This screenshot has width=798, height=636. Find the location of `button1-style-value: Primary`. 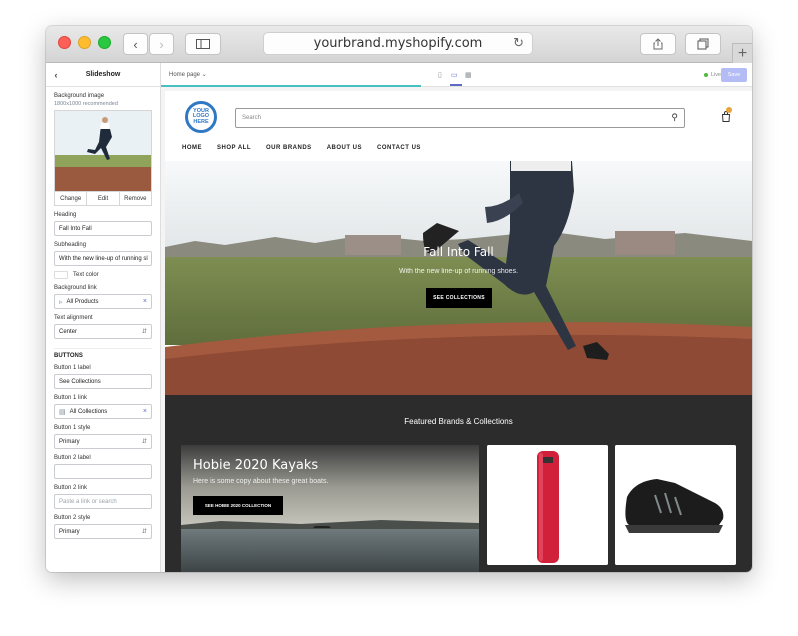

button1-style-value: Primary is located at coordinates (69, 441).